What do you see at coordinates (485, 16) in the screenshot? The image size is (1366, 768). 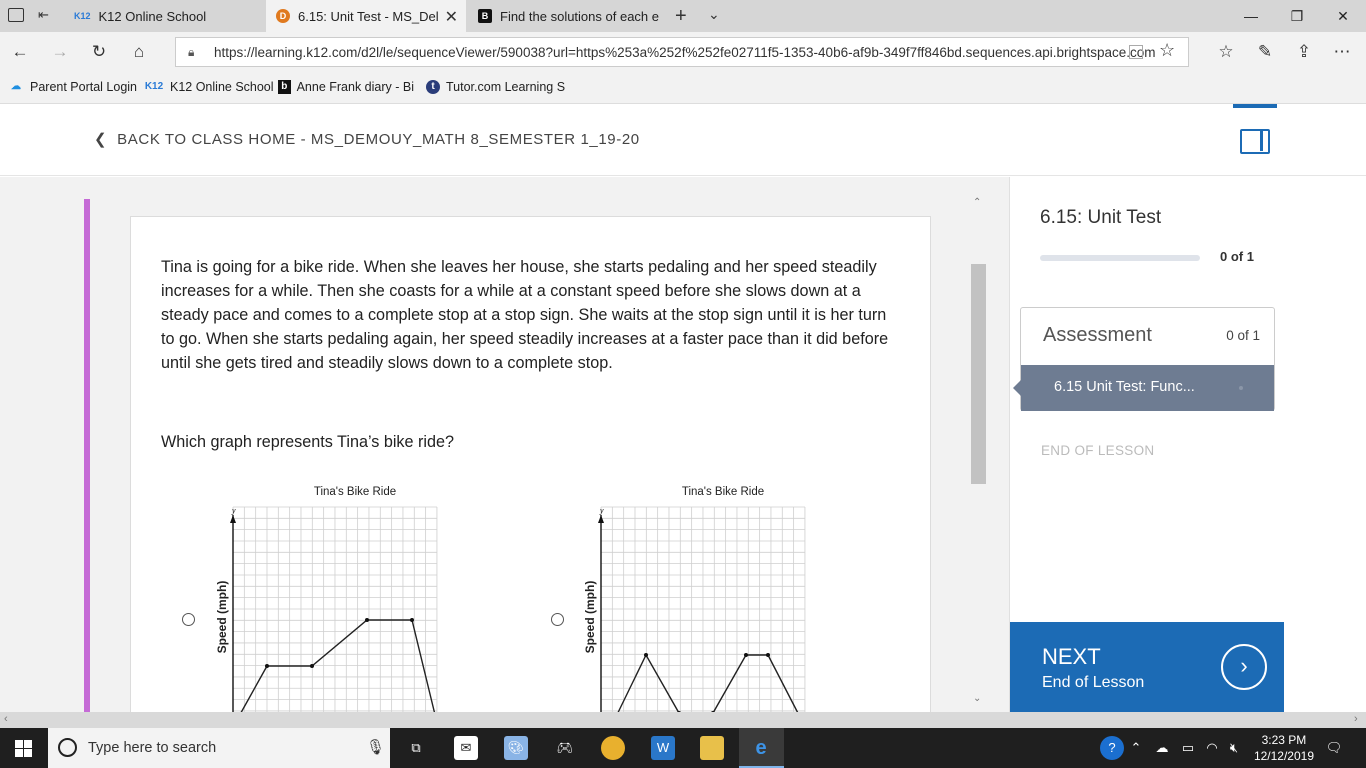 I see `brainly-favicon-icon: B` at bounding box center [485, 16].